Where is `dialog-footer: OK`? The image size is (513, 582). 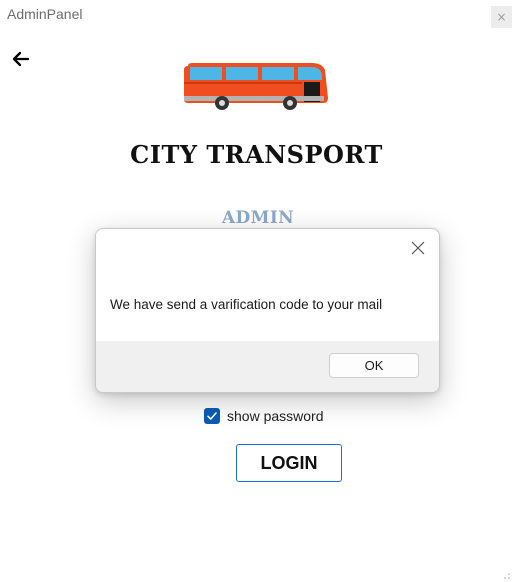
dialog-footer: OK is located at coordinates (267, 366).